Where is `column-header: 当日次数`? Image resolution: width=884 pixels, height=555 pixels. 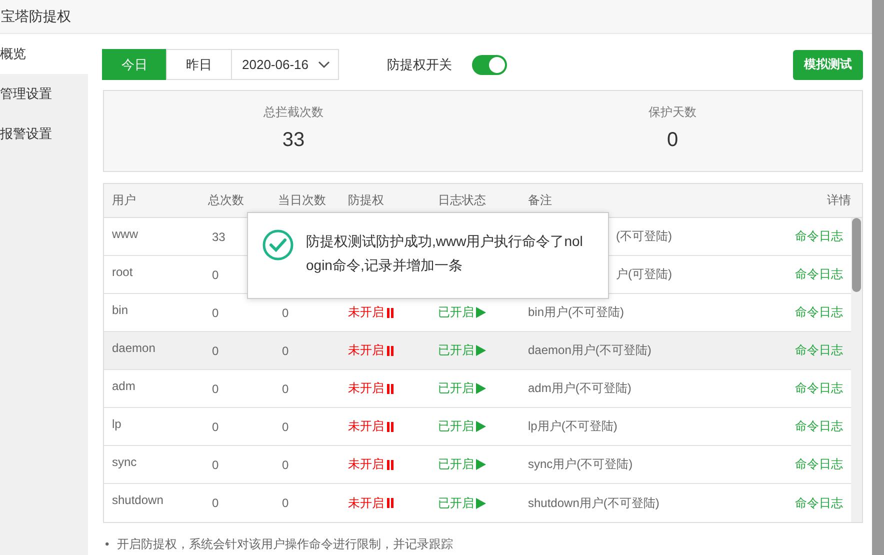
column-header: 当日次数 is located at coordinates (301, 200).